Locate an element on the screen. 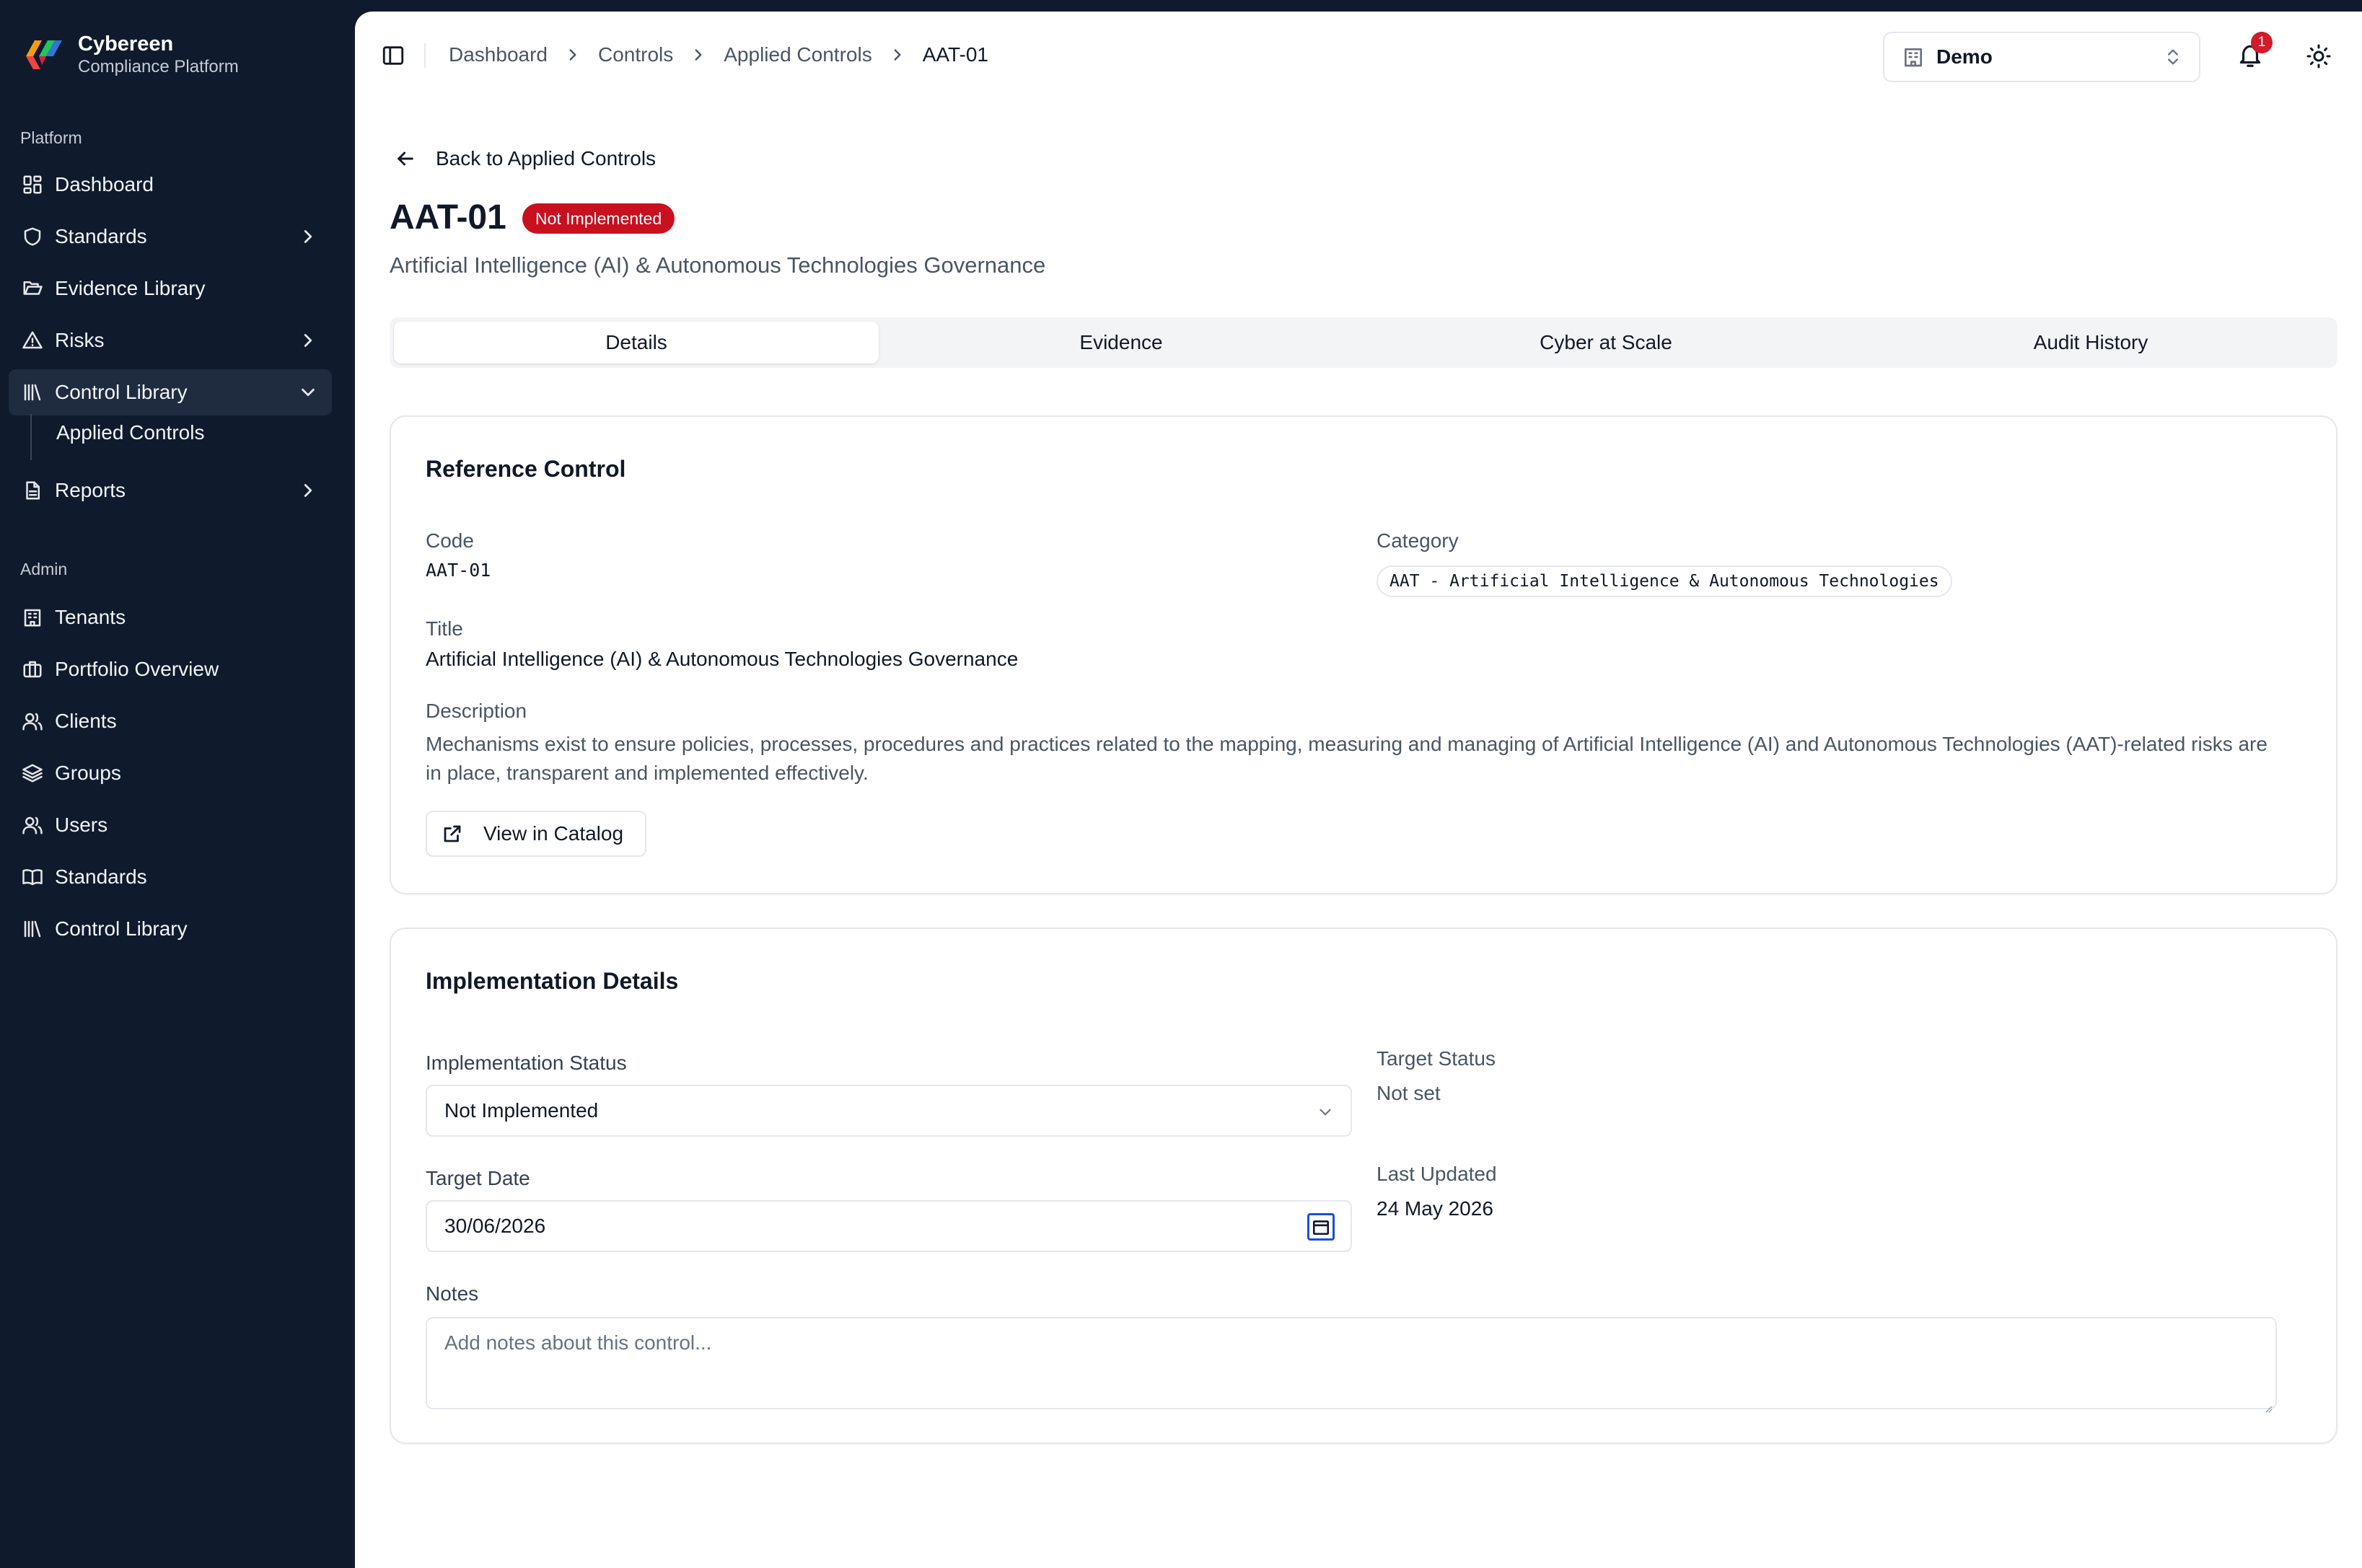 The image size is (2362, 1568). sidebar-item-control-library: Control Library is located at coordinates (170, 392).